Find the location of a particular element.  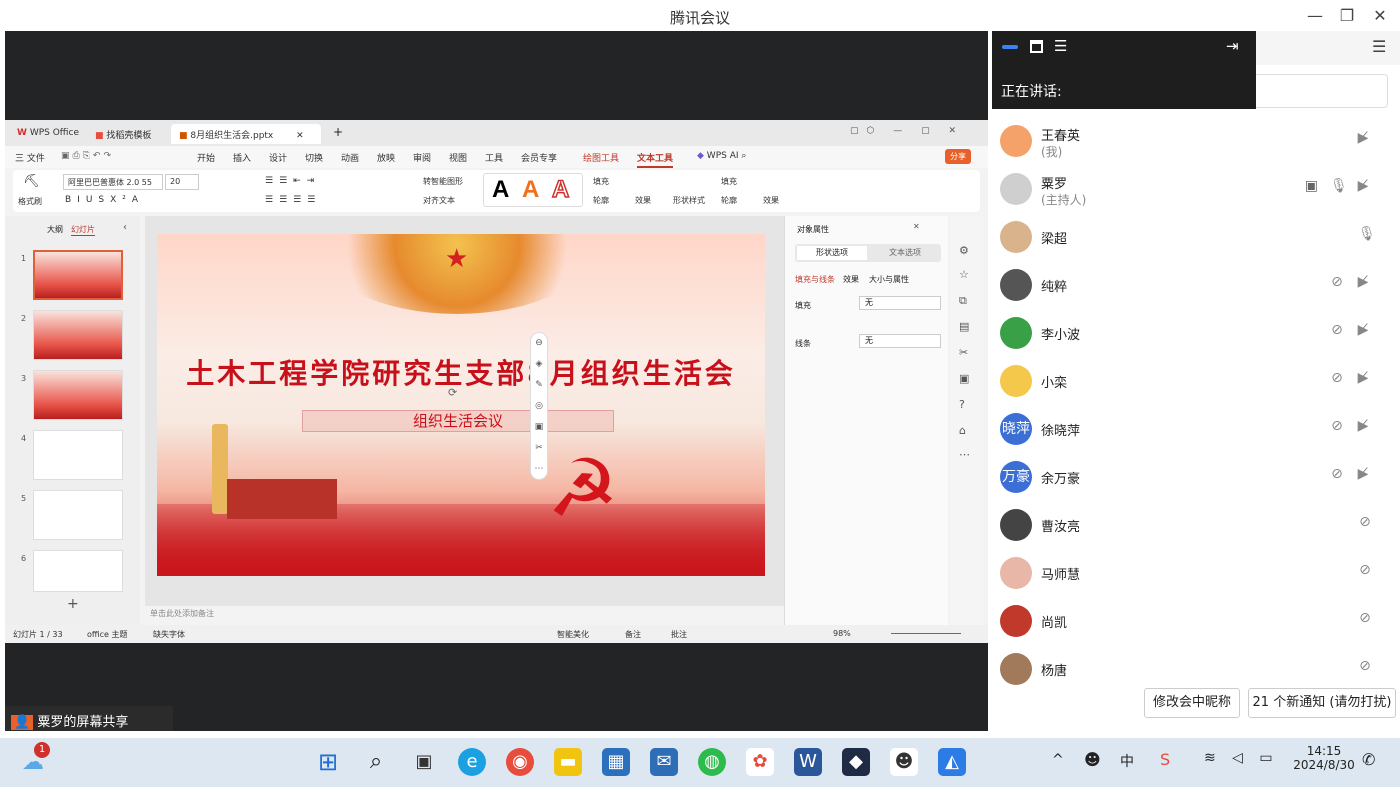

tab-text-options: 文本选项 is located at coordinates (905, 253).